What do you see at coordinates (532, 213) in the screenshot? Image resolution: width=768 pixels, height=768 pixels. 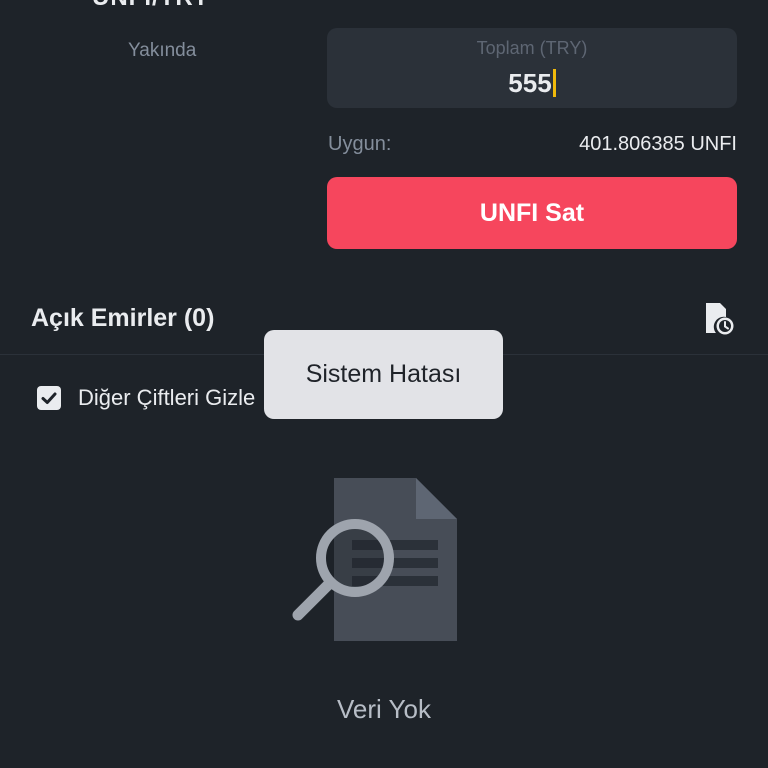 I see `sell-button: UNFI Sat` at bounding box center [532, 213].